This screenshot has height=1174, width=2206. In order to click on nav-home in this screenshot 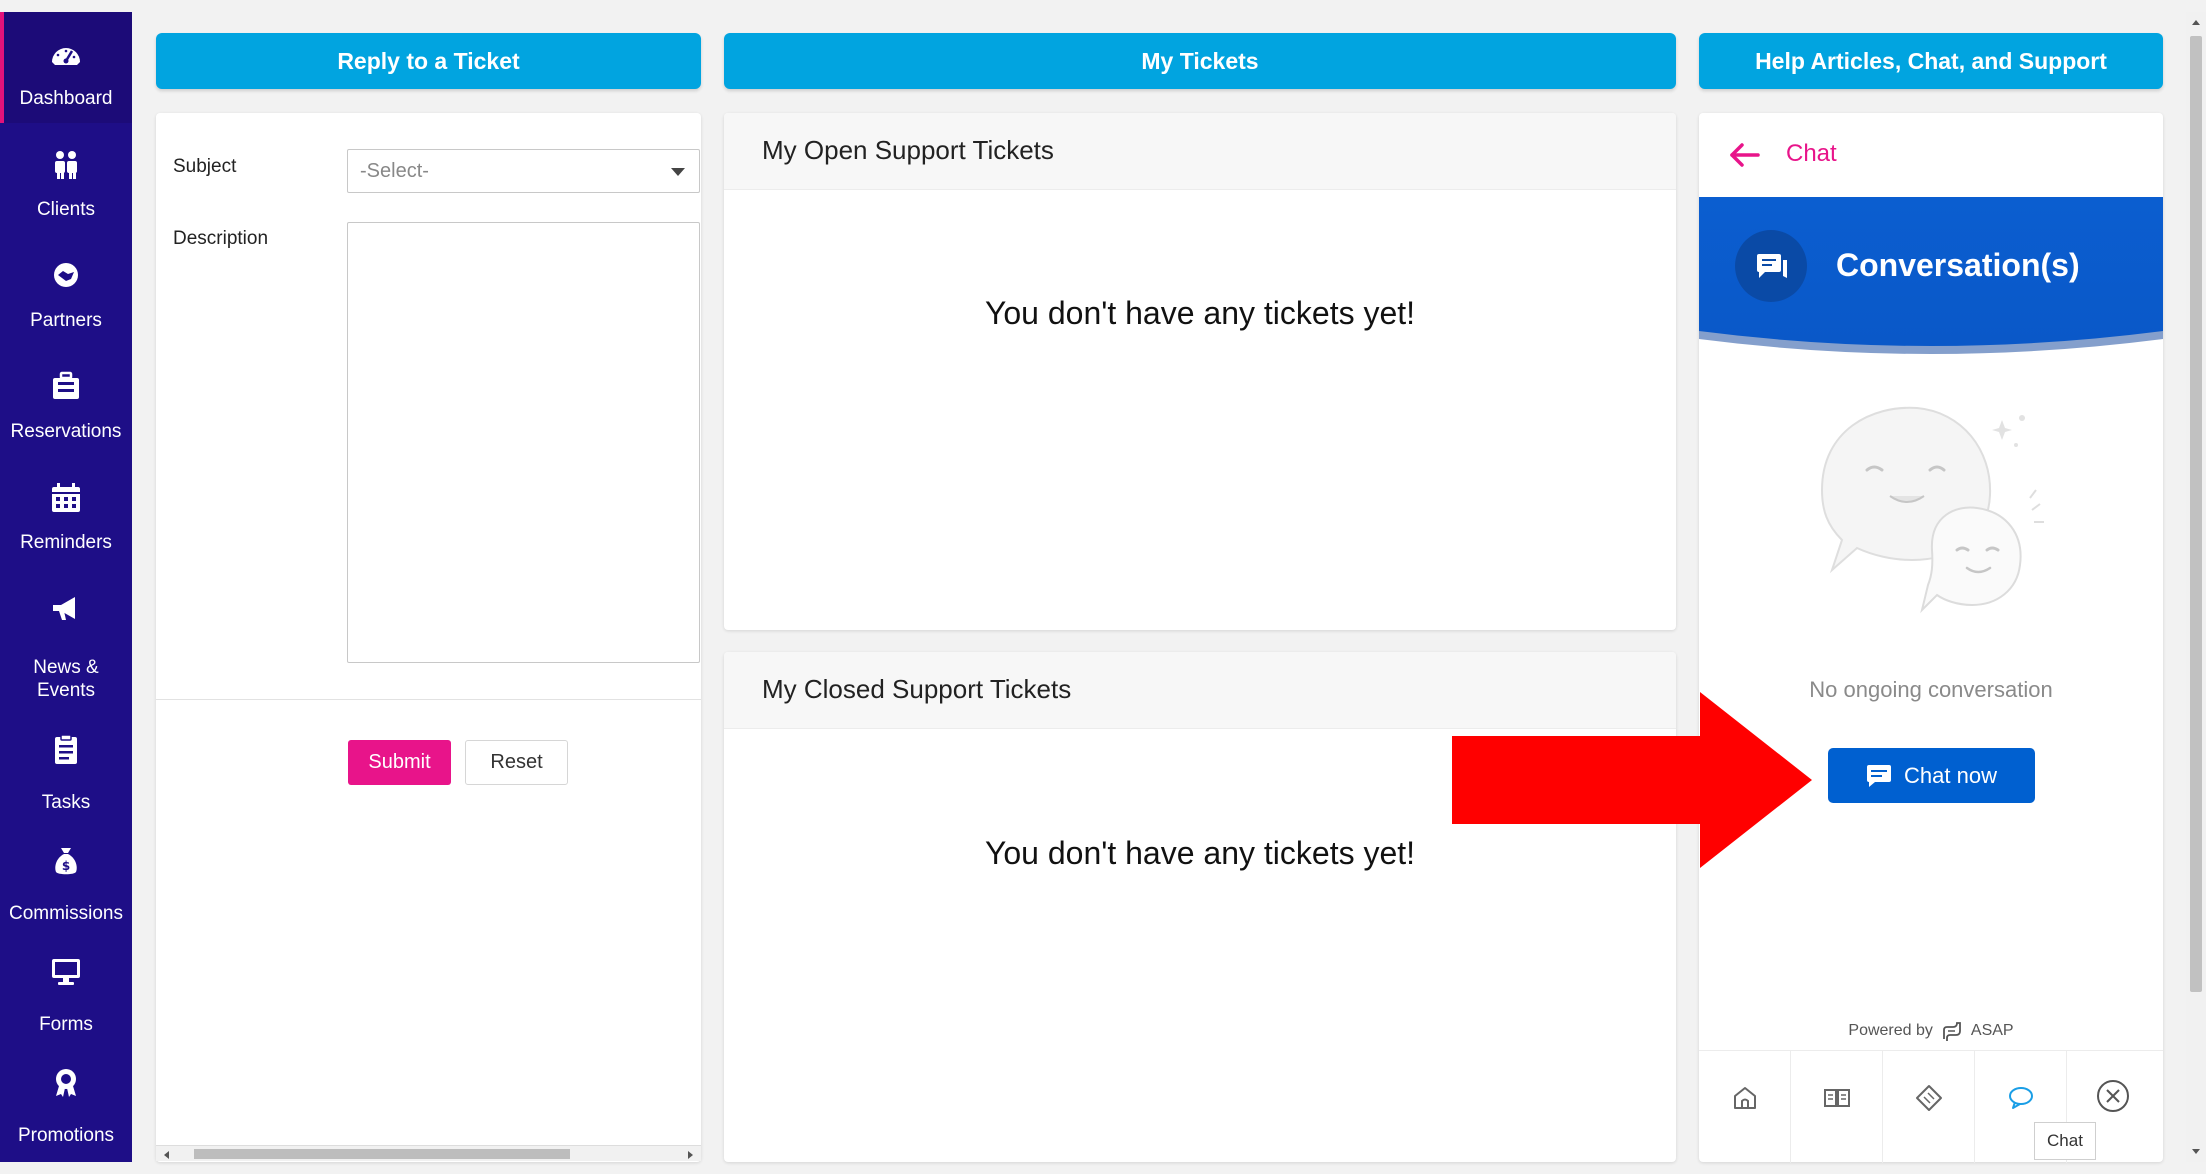, I will do `click(1745, 1107)`.